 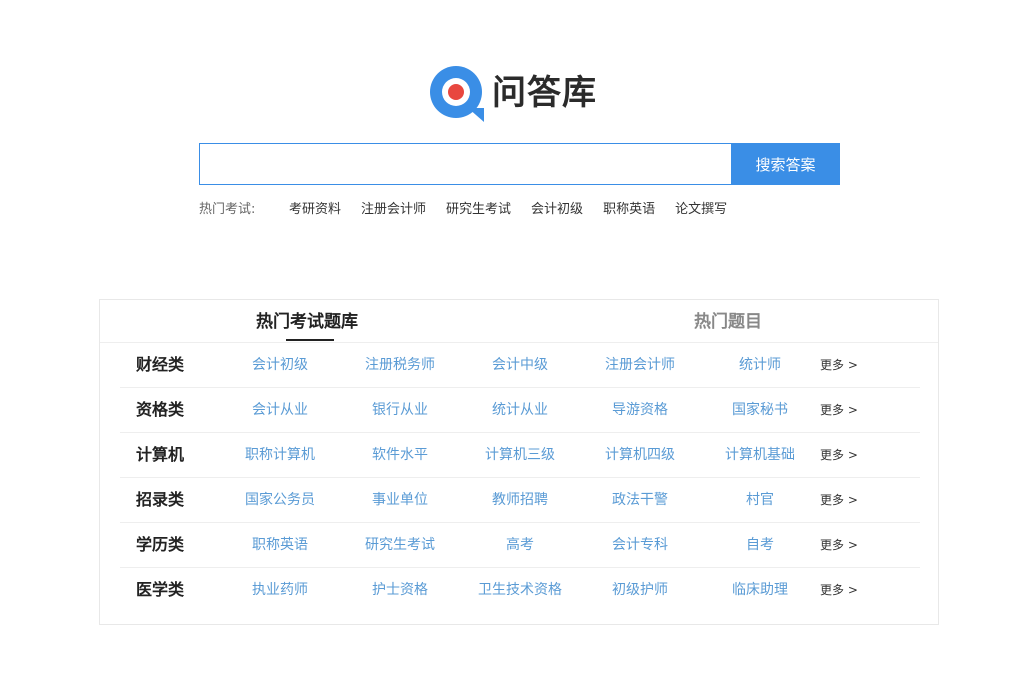 I want to click on category-row: 学历类 职称英语 研究生考试 高考 会计专科 自考 更多 >, so click(x=520, y=545).